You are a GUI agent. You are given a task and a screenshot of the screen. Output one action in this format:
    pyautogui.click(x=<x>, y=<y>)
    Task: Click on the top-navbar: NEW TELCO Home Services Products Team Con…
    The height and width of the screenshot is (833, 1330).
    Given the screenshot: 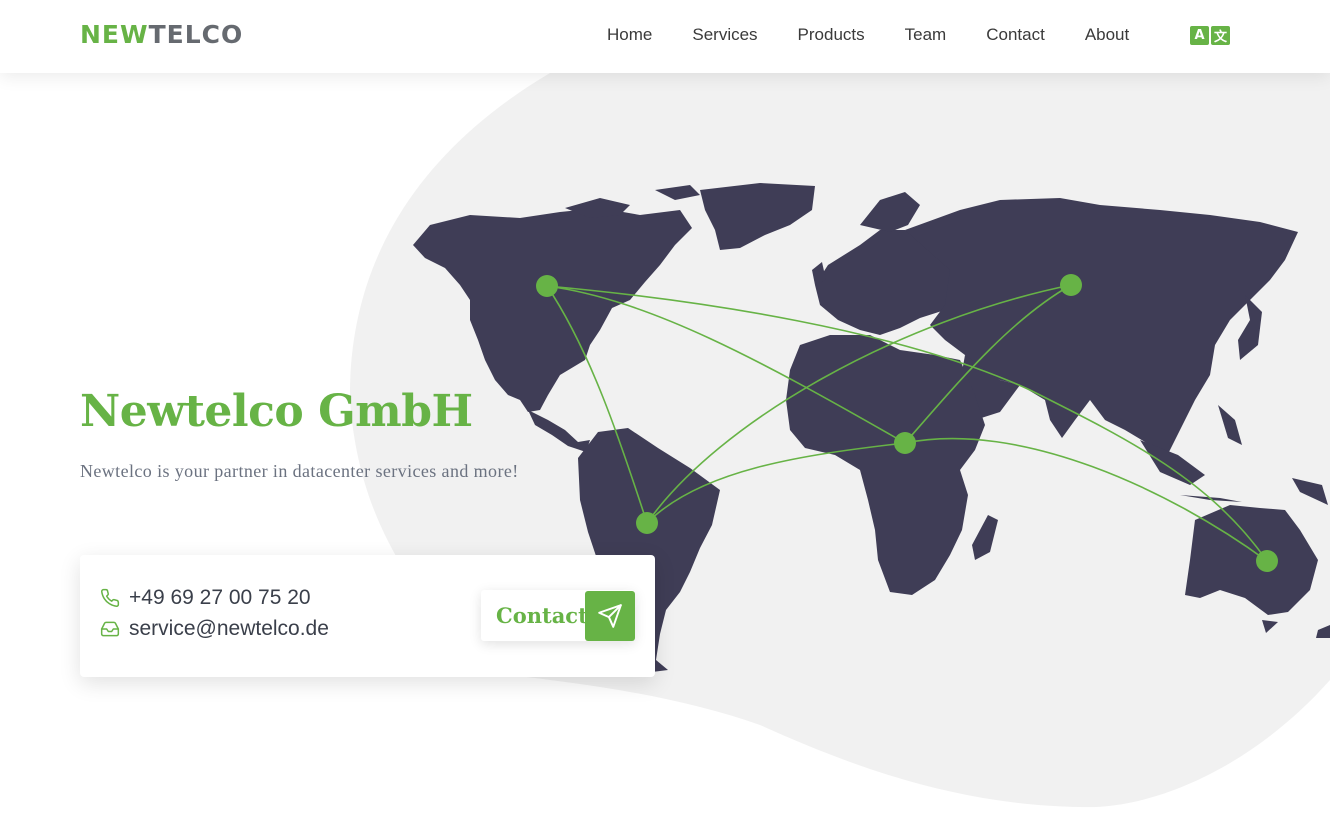 What is the action you would take?
    pyautogui.click(x=665, y=36)
    